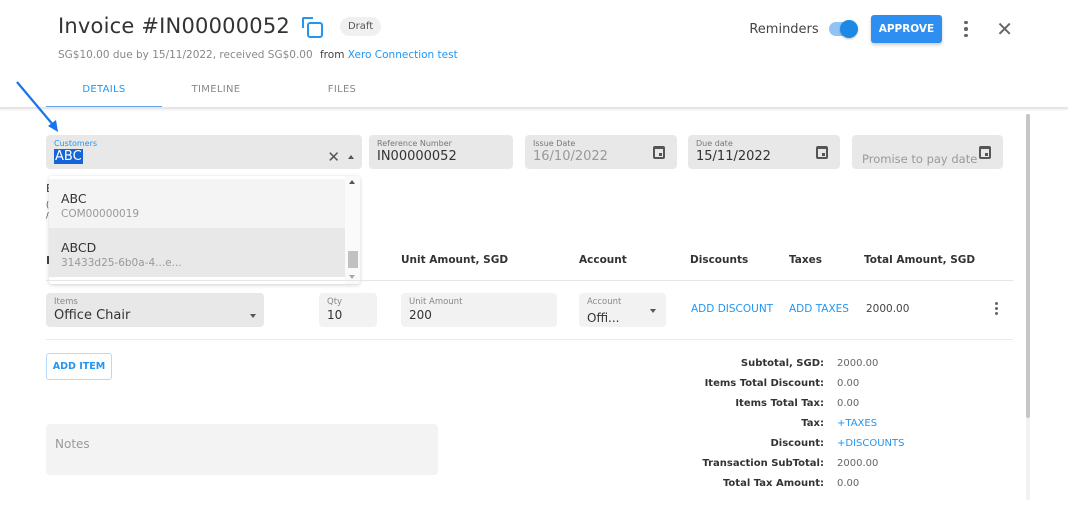 This screenshot has height=510, width=1068. Describe the element at coordinates (332, 55) in the screenshot. I see `from-label: from` at that location.